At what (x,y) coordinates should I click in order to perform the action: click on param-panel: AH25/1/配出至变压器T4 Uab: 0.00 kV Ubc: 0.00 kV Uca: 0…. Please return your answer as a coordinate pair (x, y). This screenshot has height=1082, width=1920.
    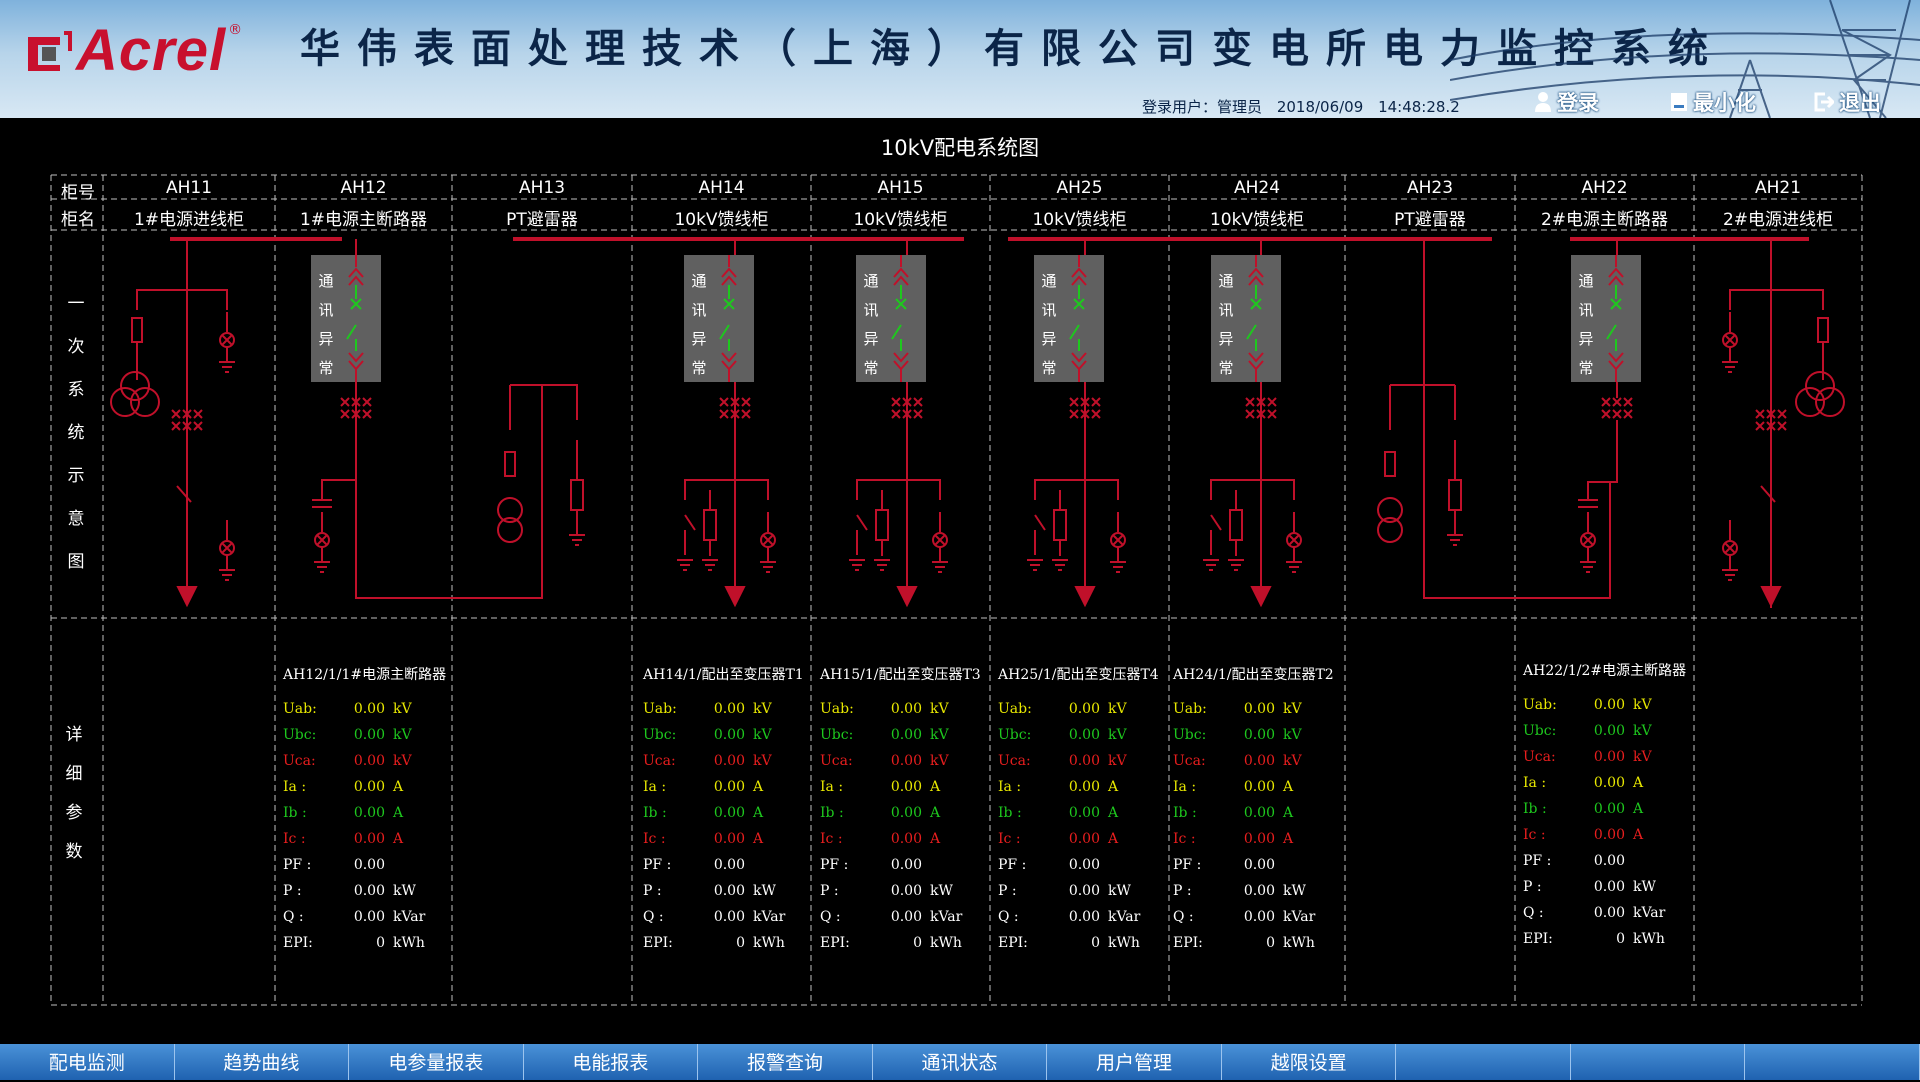
    Looking at the image, I should click on (1088, 809).